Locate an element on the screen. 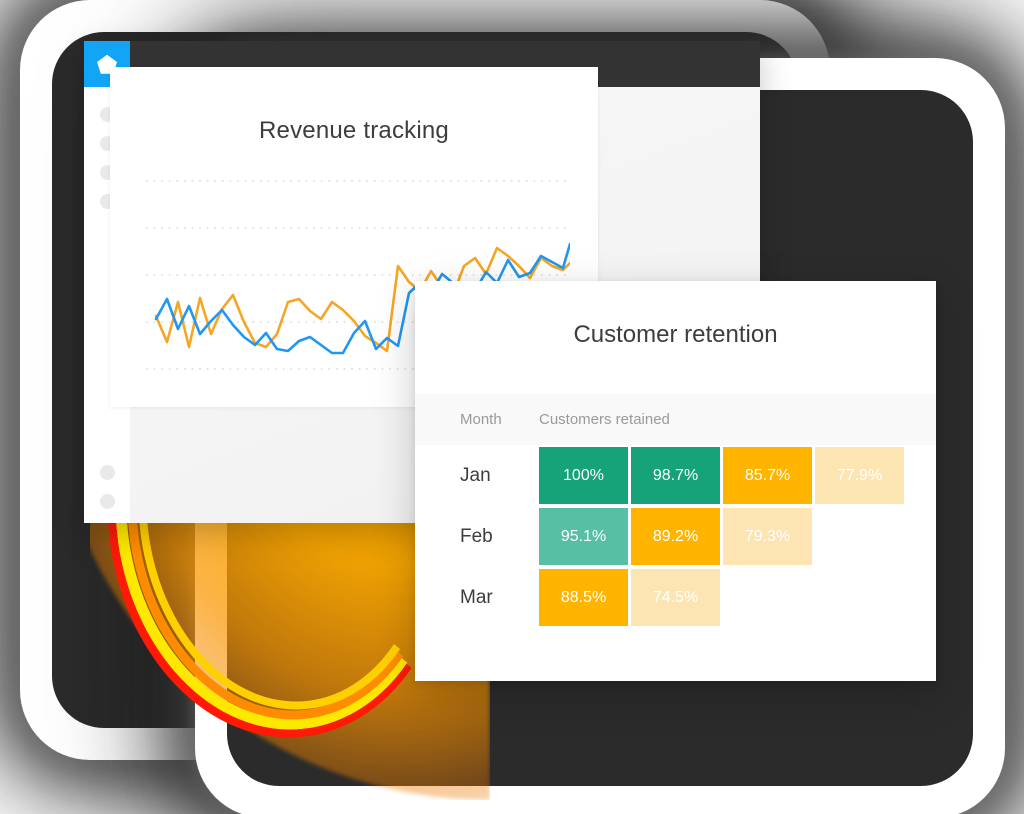 The width and height of the screenshot is (1024, 814). row-label-mar: Mar is located at coordinates (476, 597).